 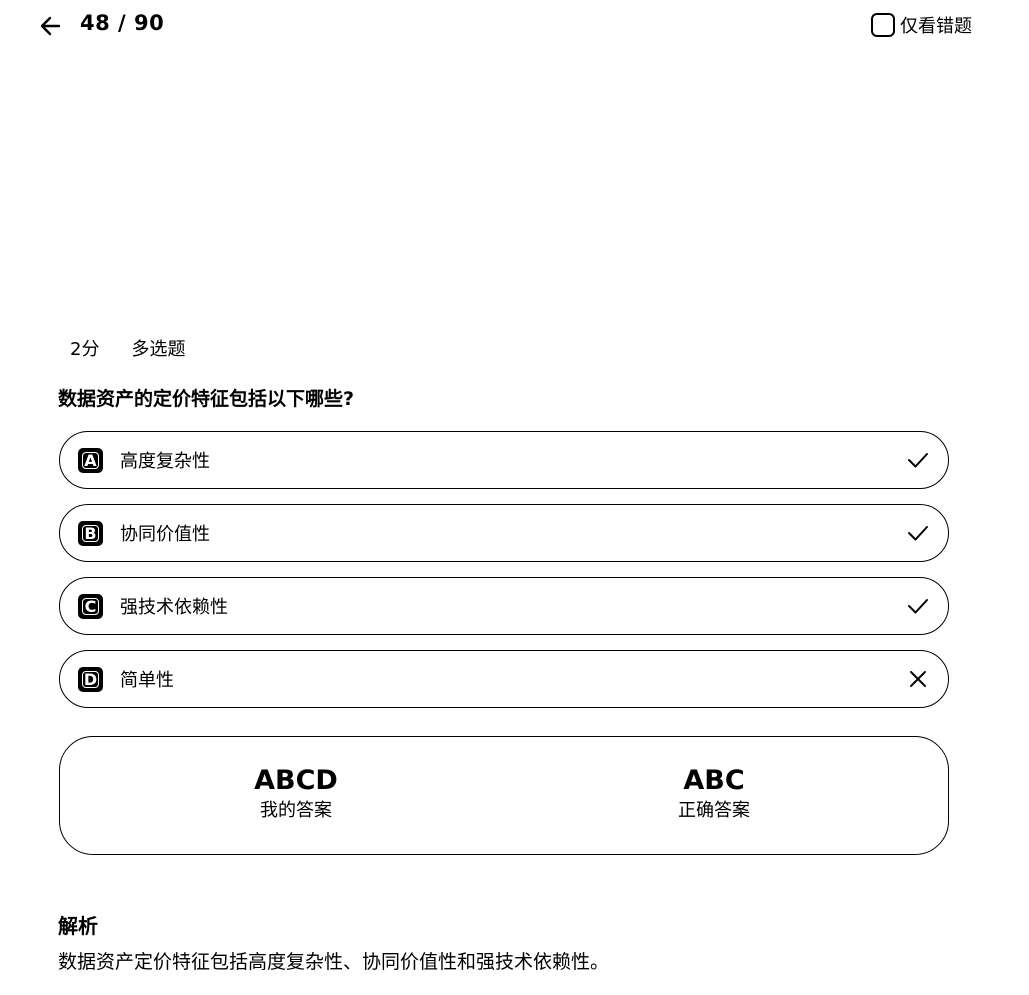 I want to click on wrong-only-checkbox, so click(x=883, y=25).